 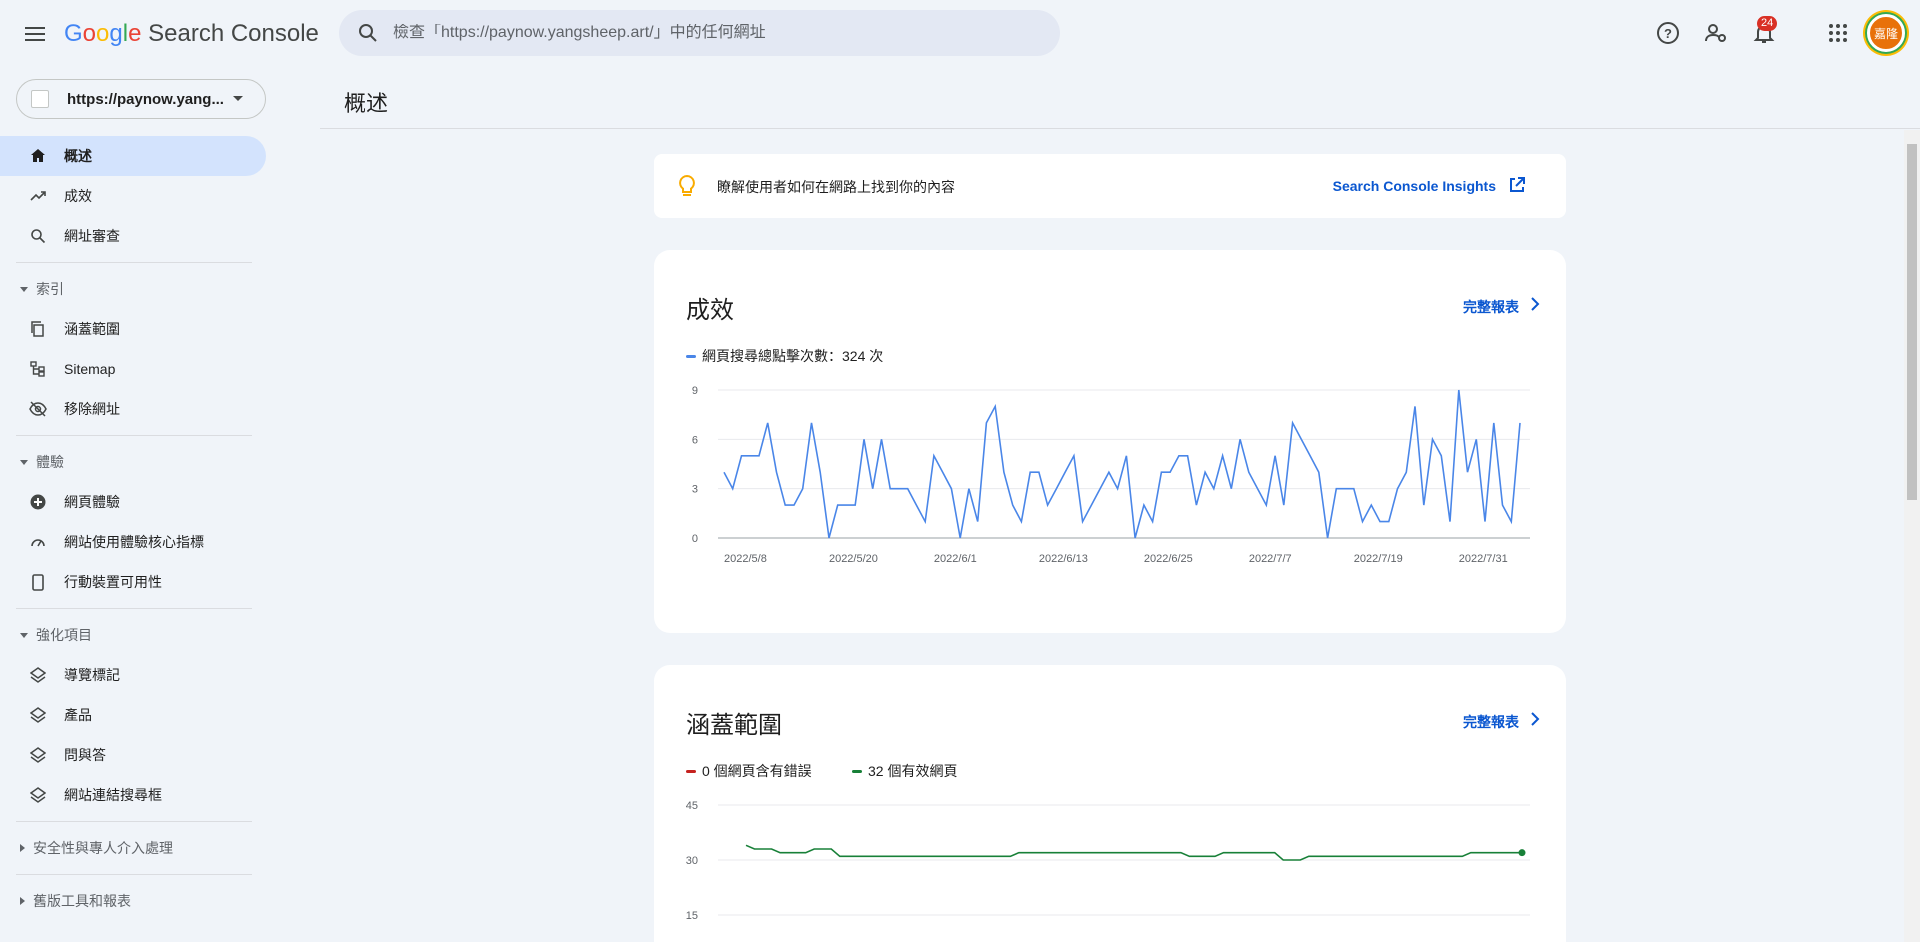 What do you see at coordinates (695, 440) in the screenshot?
I see `y-tick-label: 6` at bounding box center [695, 440].